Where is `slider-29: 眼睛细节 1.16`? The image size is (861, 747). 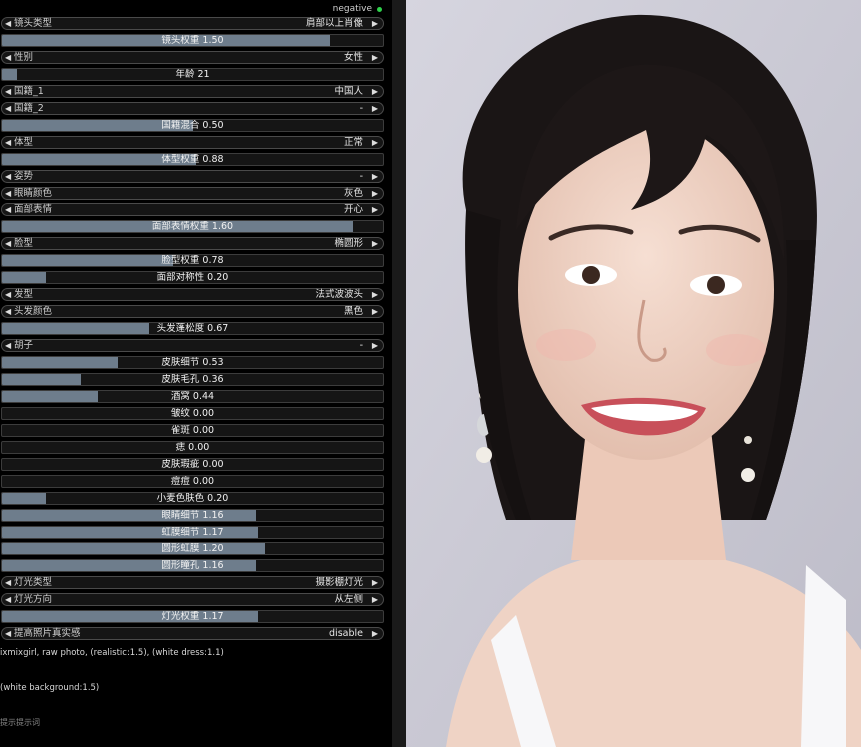
slider-29: 眼睛细节 1.16 is located at coordinates (192, 515).